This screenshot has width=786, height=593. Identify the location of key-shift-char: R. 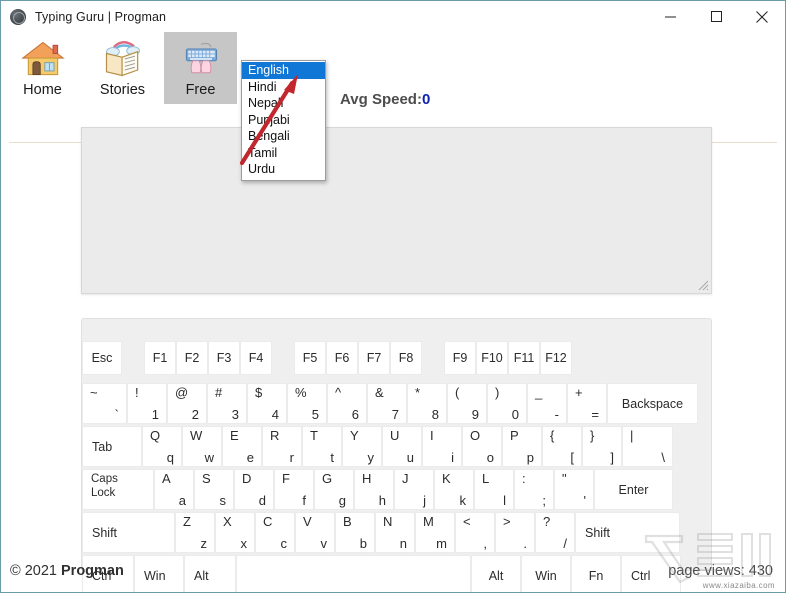
(275, 435).